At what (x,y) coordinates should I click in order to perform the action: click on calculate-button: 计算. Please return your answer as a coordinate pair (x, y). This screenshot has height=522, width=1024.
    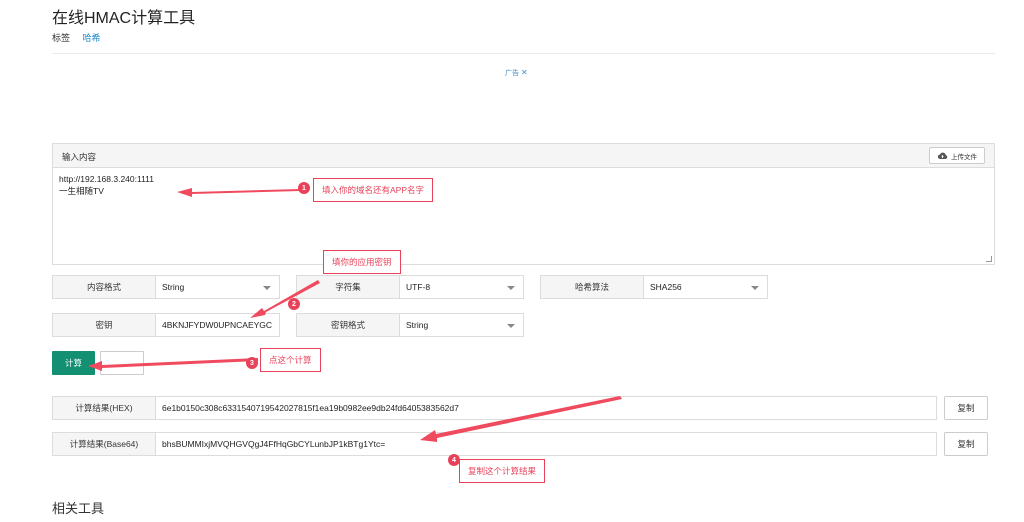
    Looking at the image, I should click on (73, 363).